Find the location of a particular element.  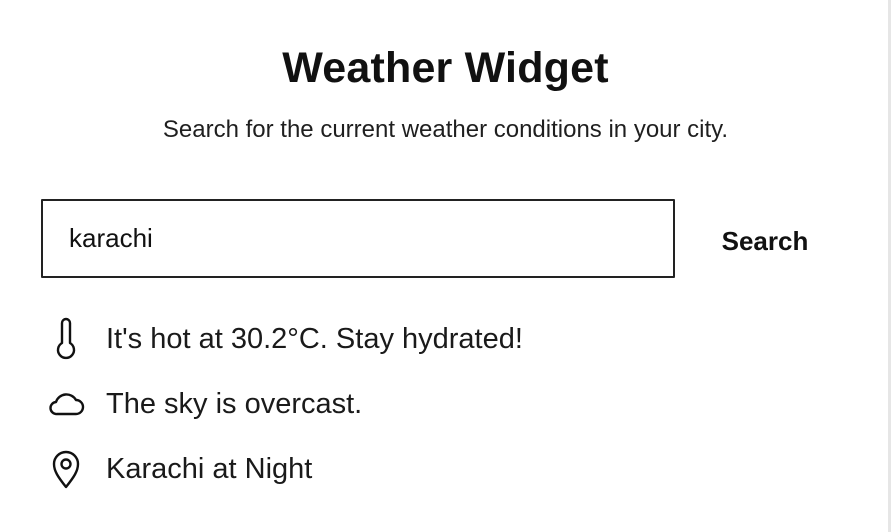

temperature-result: It's hot at 30.2°C. Stay hydrated! is located at coordinates (282, 339).